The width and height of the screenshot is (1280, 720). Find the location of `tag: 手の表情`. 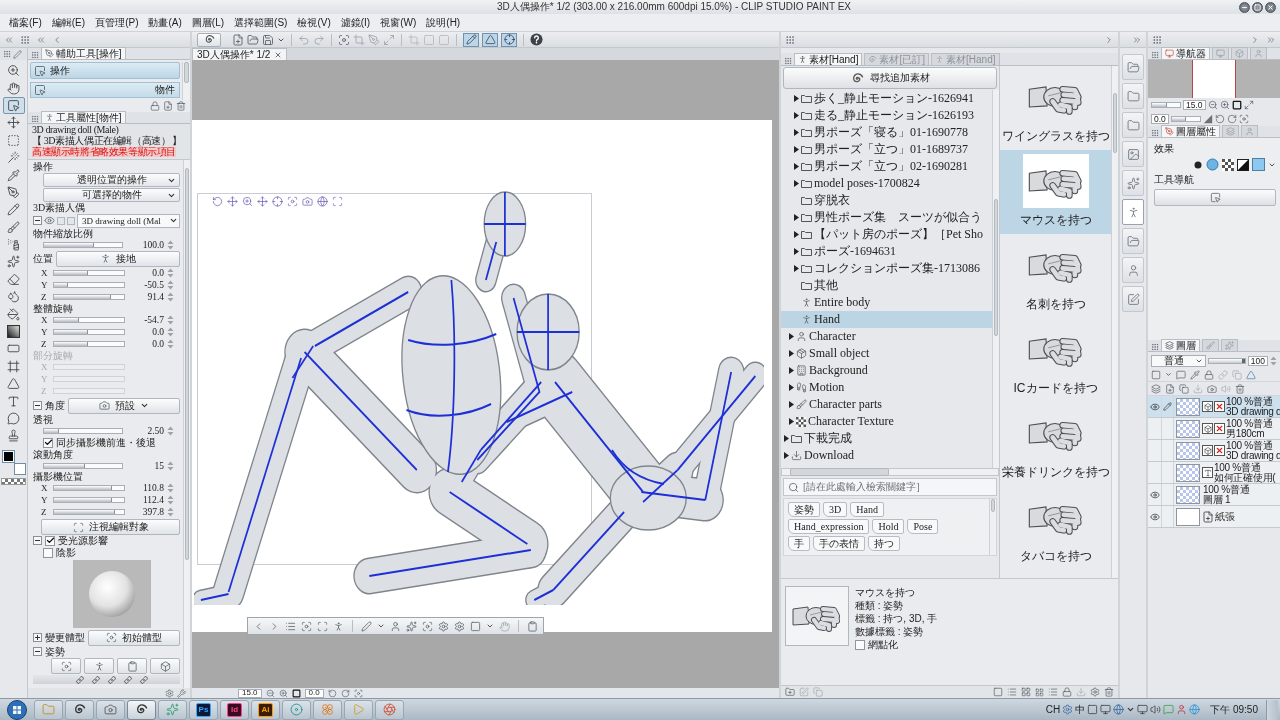

tag: 手の表情 is located at coordinates (839, 543).